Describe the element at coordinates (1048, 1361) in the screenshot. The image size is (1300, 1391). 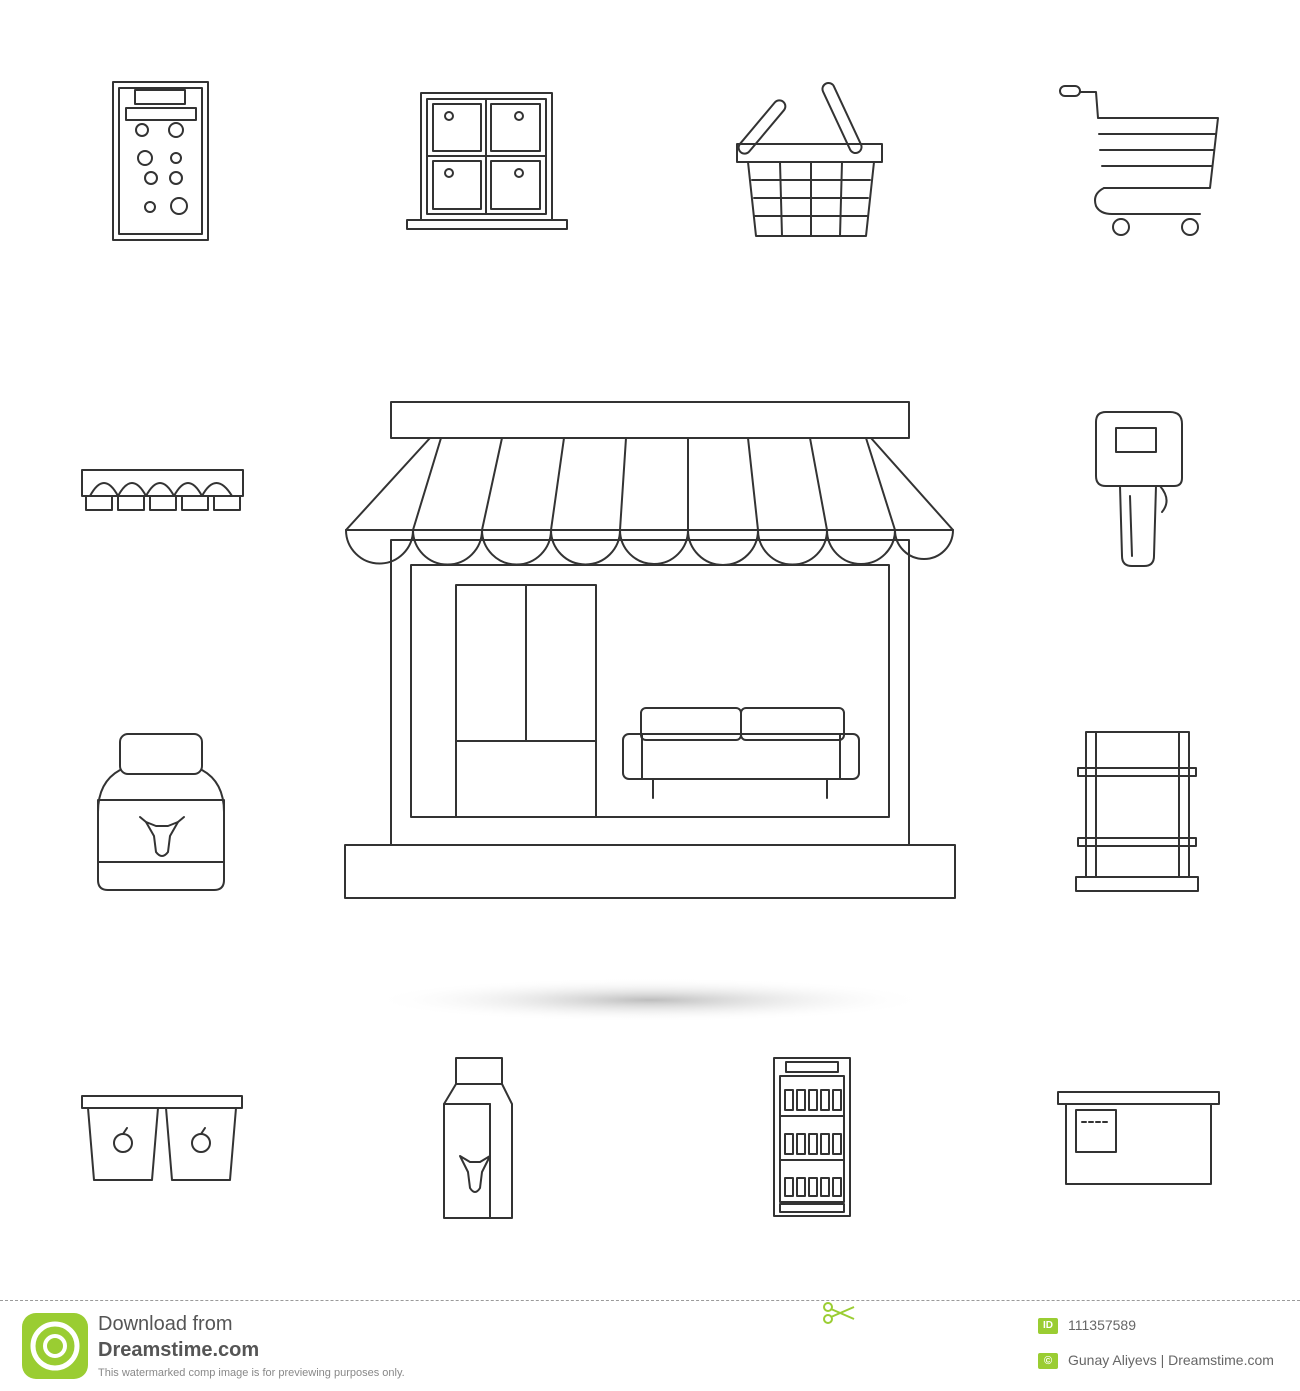
I see `copyright-badge: ©` at that location.